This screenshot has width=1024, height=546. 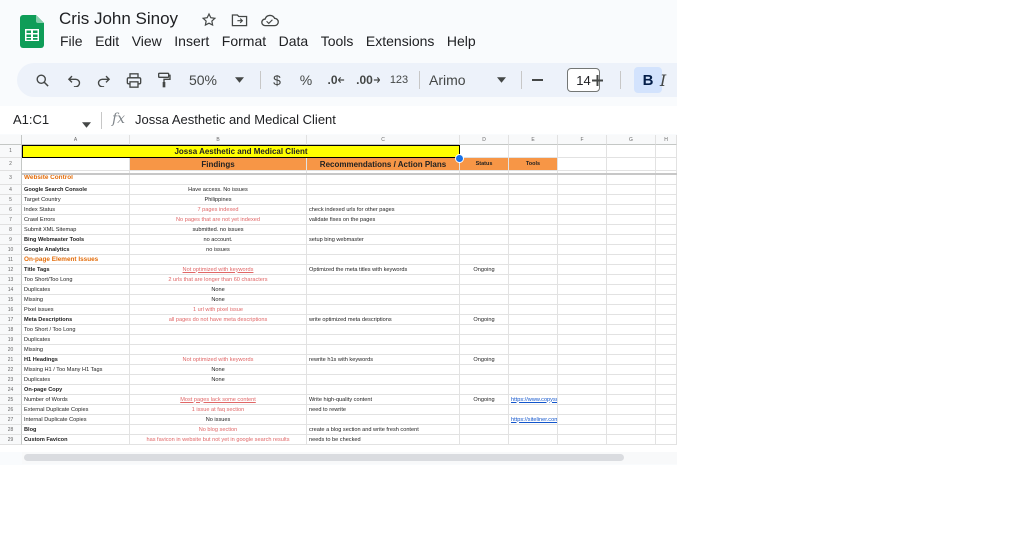 I want to click on paint-format-icon, so click(x=164, y=80).